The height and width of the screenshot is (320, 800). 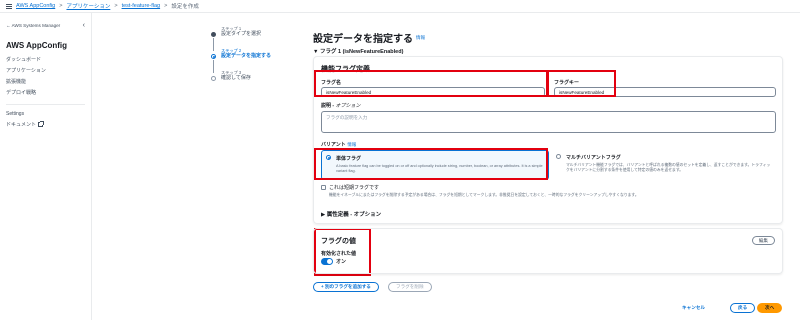 I want to click on breadcrumb-application: test-feature-flag, so click(x=141, y=6).